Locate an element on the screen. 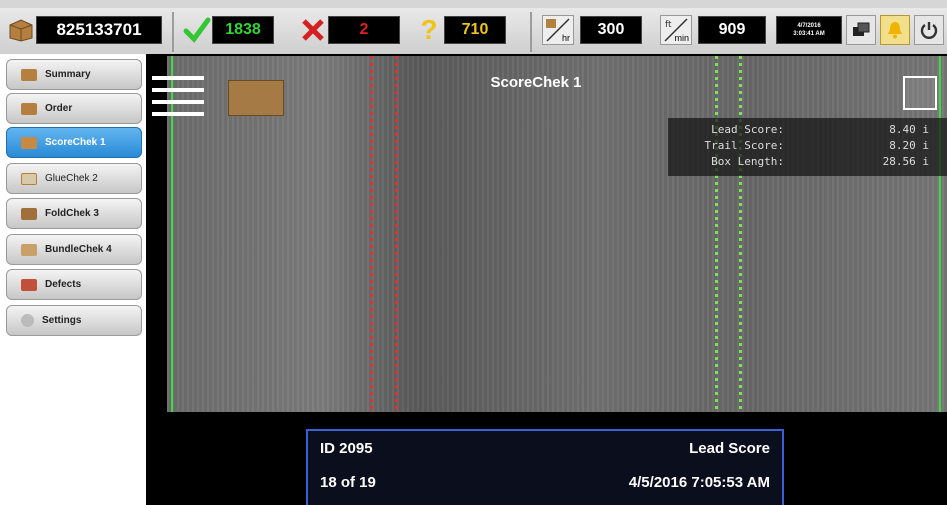 The image size is (947, 505). score-label: Box Length: is located at coordinates (747, 161).